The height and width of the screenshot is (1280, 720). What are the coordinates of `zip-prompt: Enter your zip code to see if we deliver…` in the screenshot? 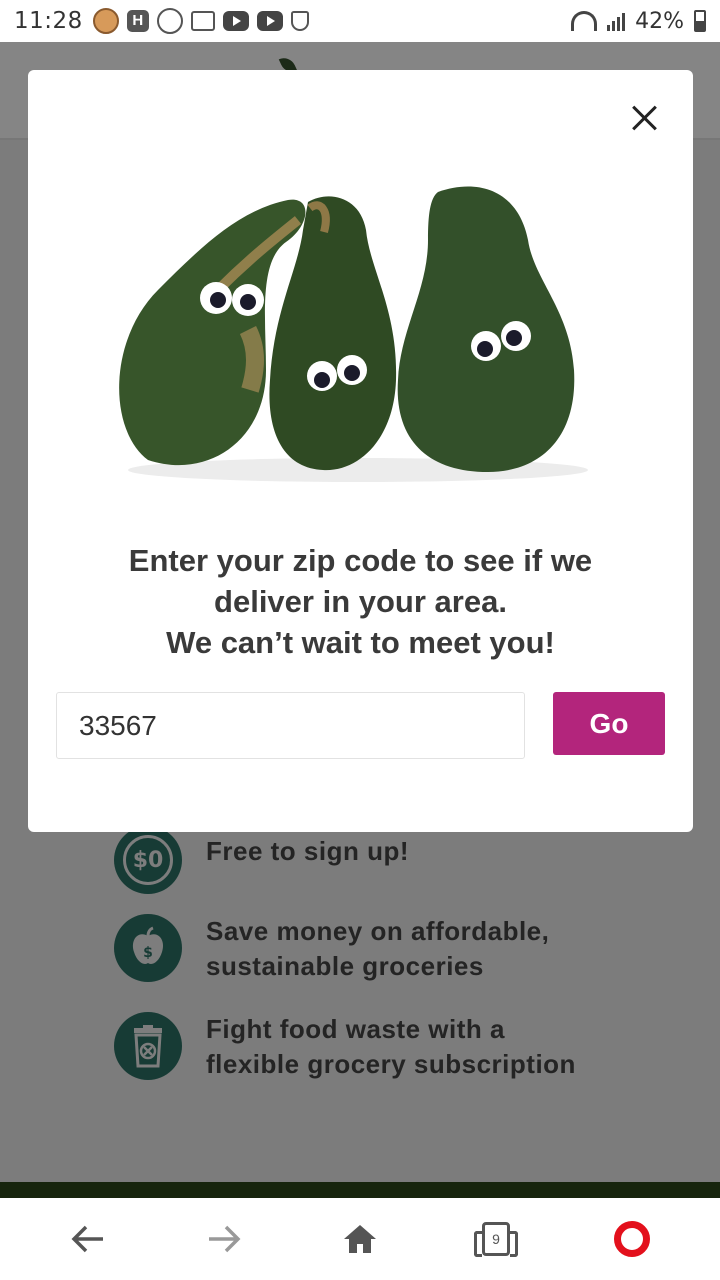 It's located at (360, 601).